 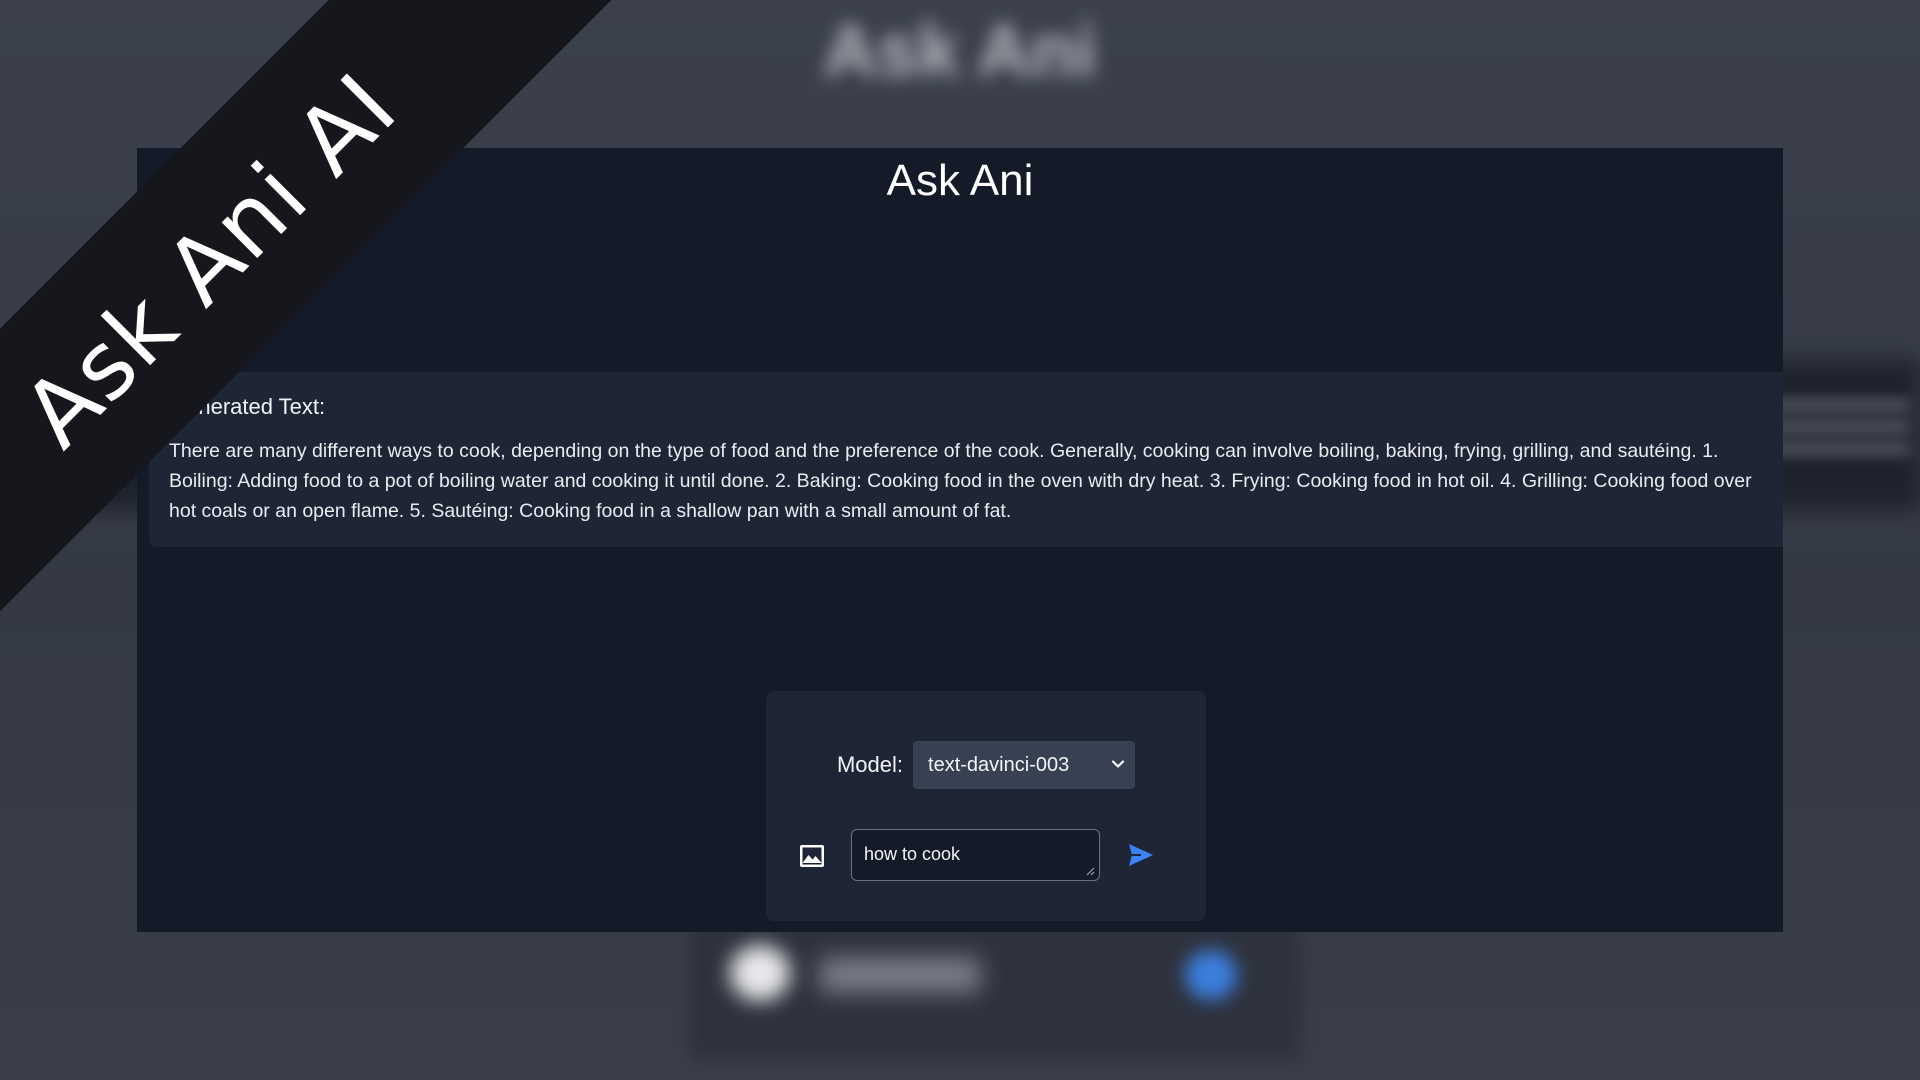 What do you see at coordinates (812, 856) in the screenshot?
I see `image-icon` at bounding box center [812, 856].